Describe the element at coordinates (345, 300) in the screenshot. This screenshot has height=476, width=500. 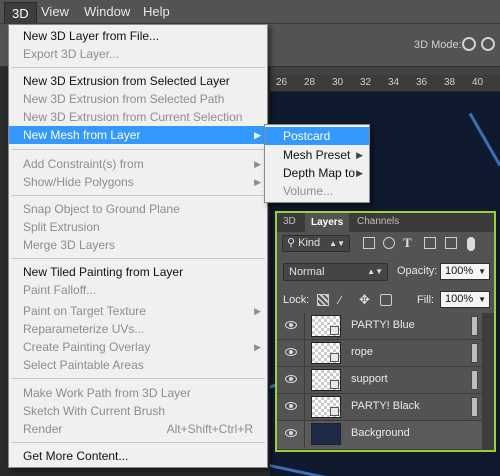
I see `lock-pixels-brush-icon: ∕` at that location.